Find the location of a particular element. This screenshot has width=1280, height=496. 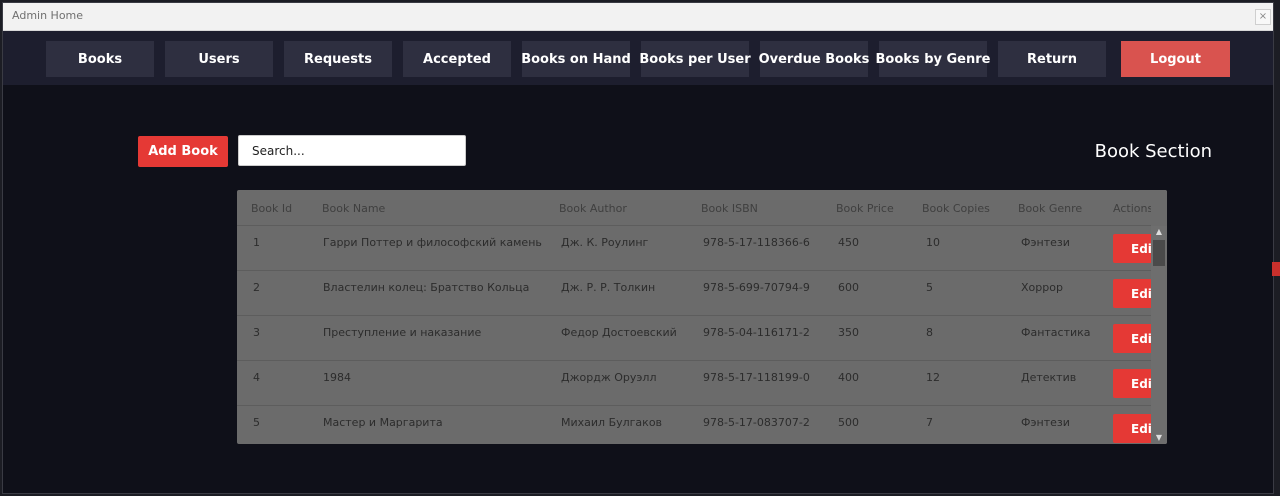

nav-books-button: Books is located at coordinates (100, 59).